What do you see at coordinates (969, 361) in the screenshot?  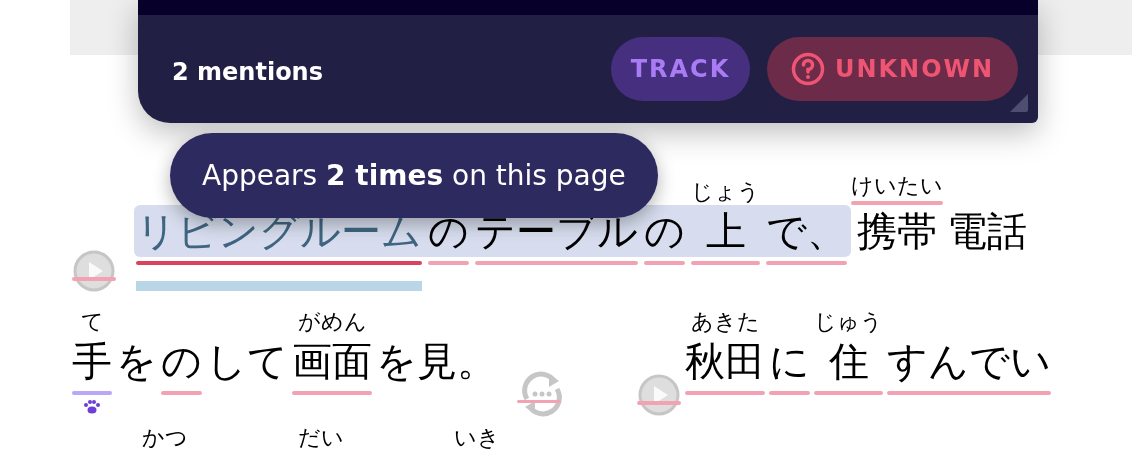 I see `word: すんでい` at bounding box center [969, 361].